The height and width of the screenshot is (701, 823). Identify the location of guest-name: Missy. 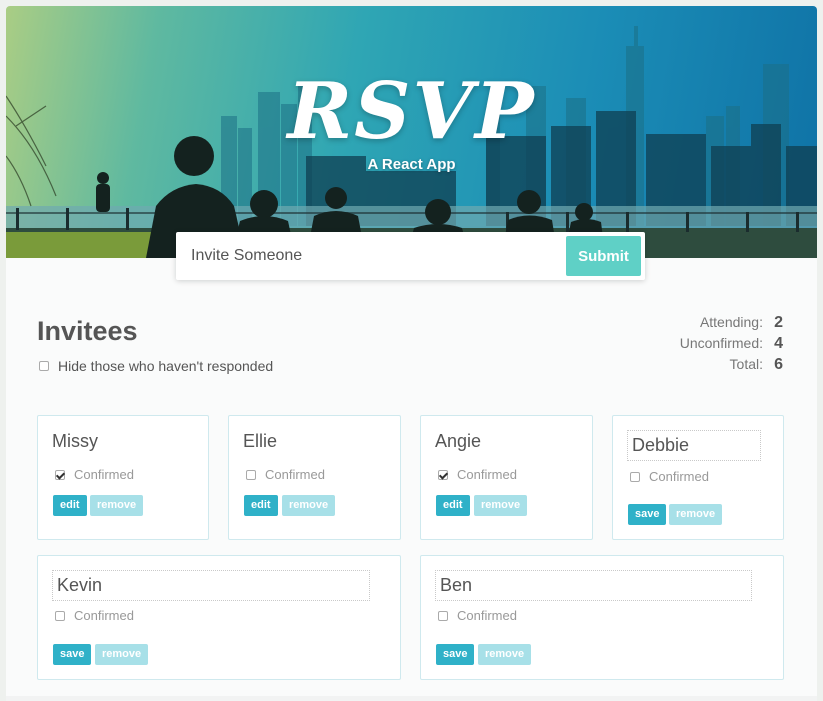
(75, 441).